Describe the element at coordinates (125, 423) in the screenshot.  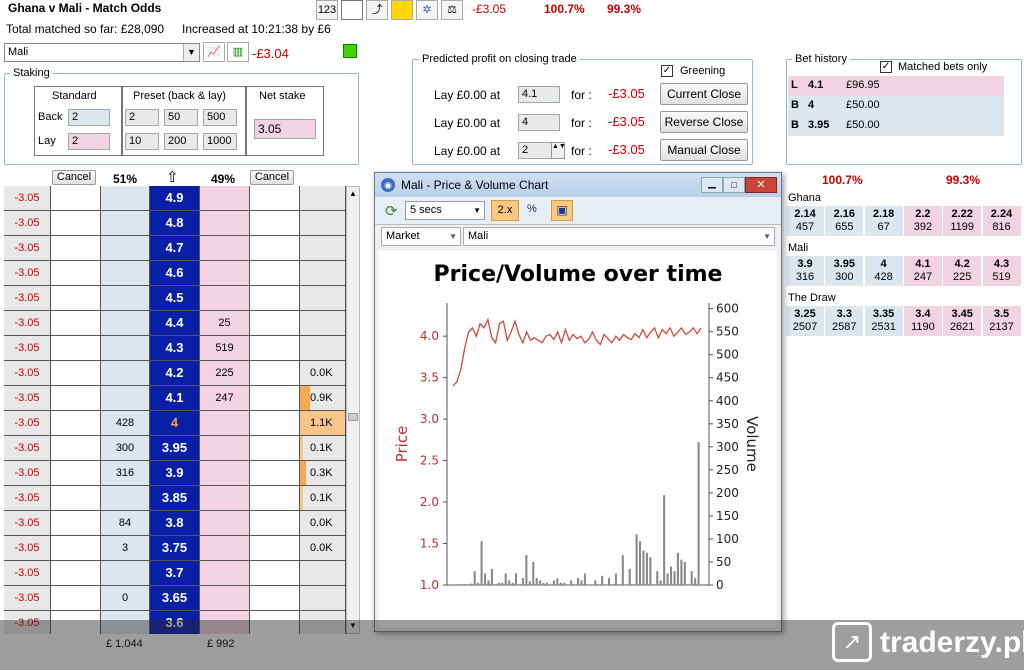
I see `ladder-back-amount: 428` at that location.